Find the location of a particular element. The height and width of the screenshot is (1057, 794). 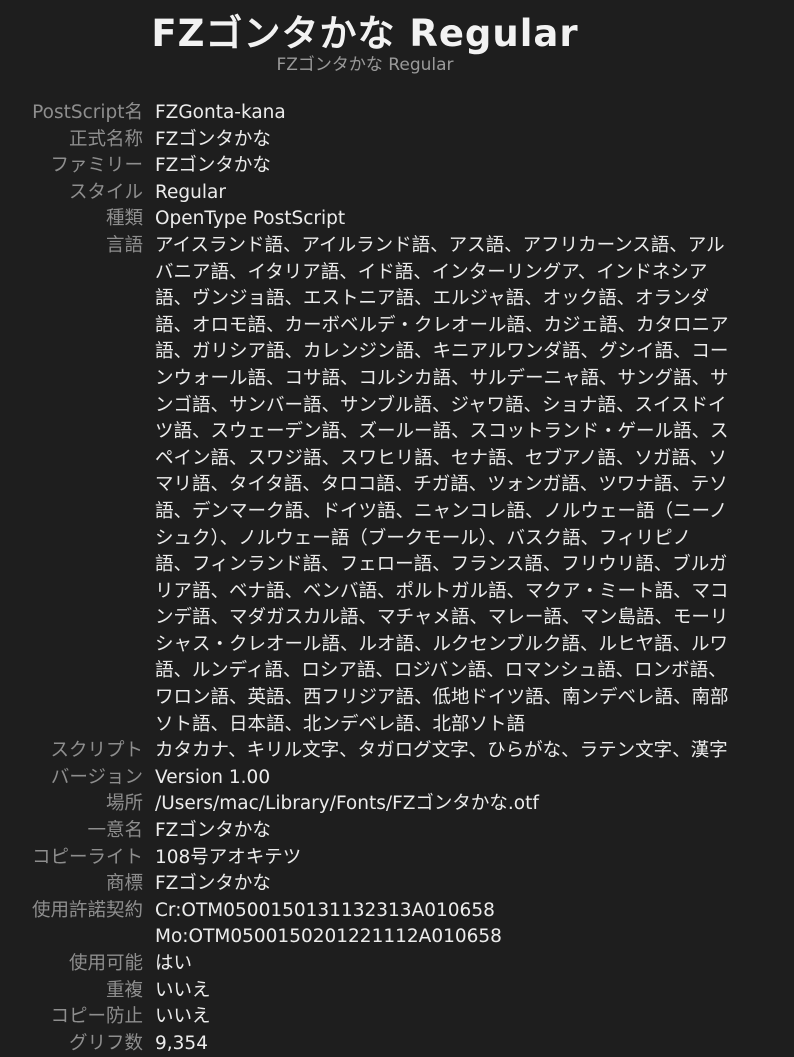

style-value: Regular is located at coordinates (190, 192).